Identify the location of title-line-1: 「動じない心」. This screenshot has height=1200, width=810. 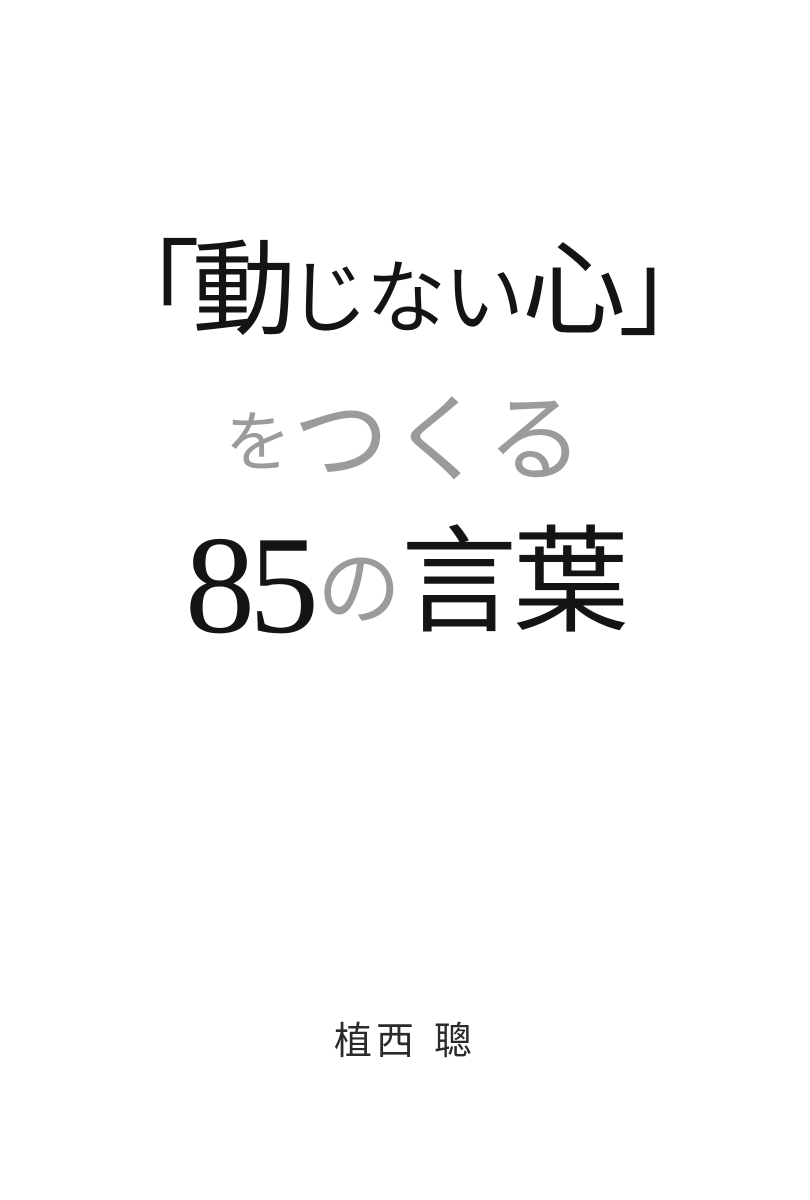
(405, 290).